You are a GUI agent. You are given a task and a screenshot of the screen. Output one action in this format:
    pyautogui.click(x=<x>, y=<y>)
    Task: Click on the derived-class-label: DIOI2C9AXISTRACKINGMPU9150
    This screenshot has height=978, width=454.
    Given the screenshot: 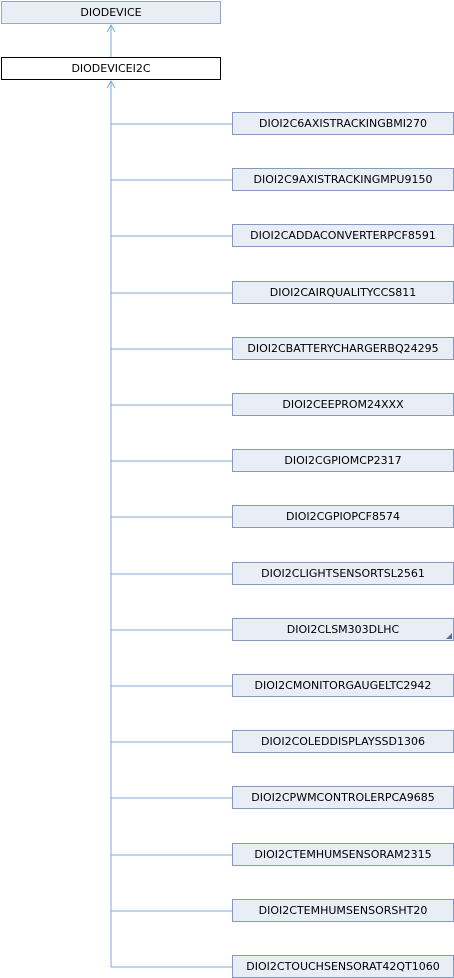 What is the action you would take?
    pyautogui.click(x=343, y=179)
    